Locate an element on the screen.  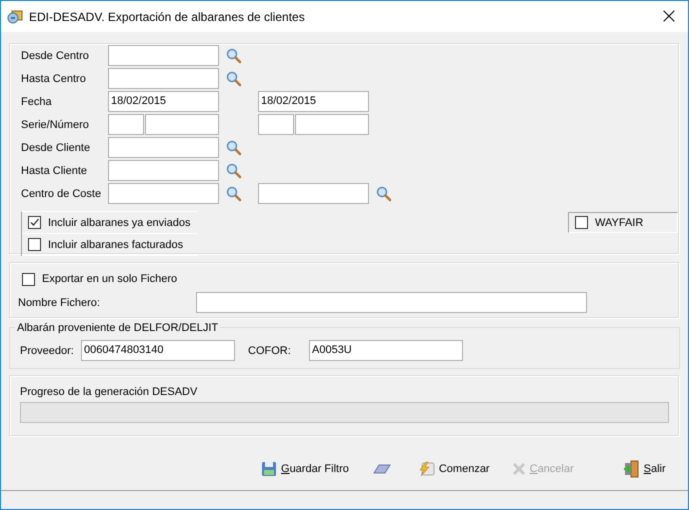
field-label: Fecha is located at coordinates (37, 102).